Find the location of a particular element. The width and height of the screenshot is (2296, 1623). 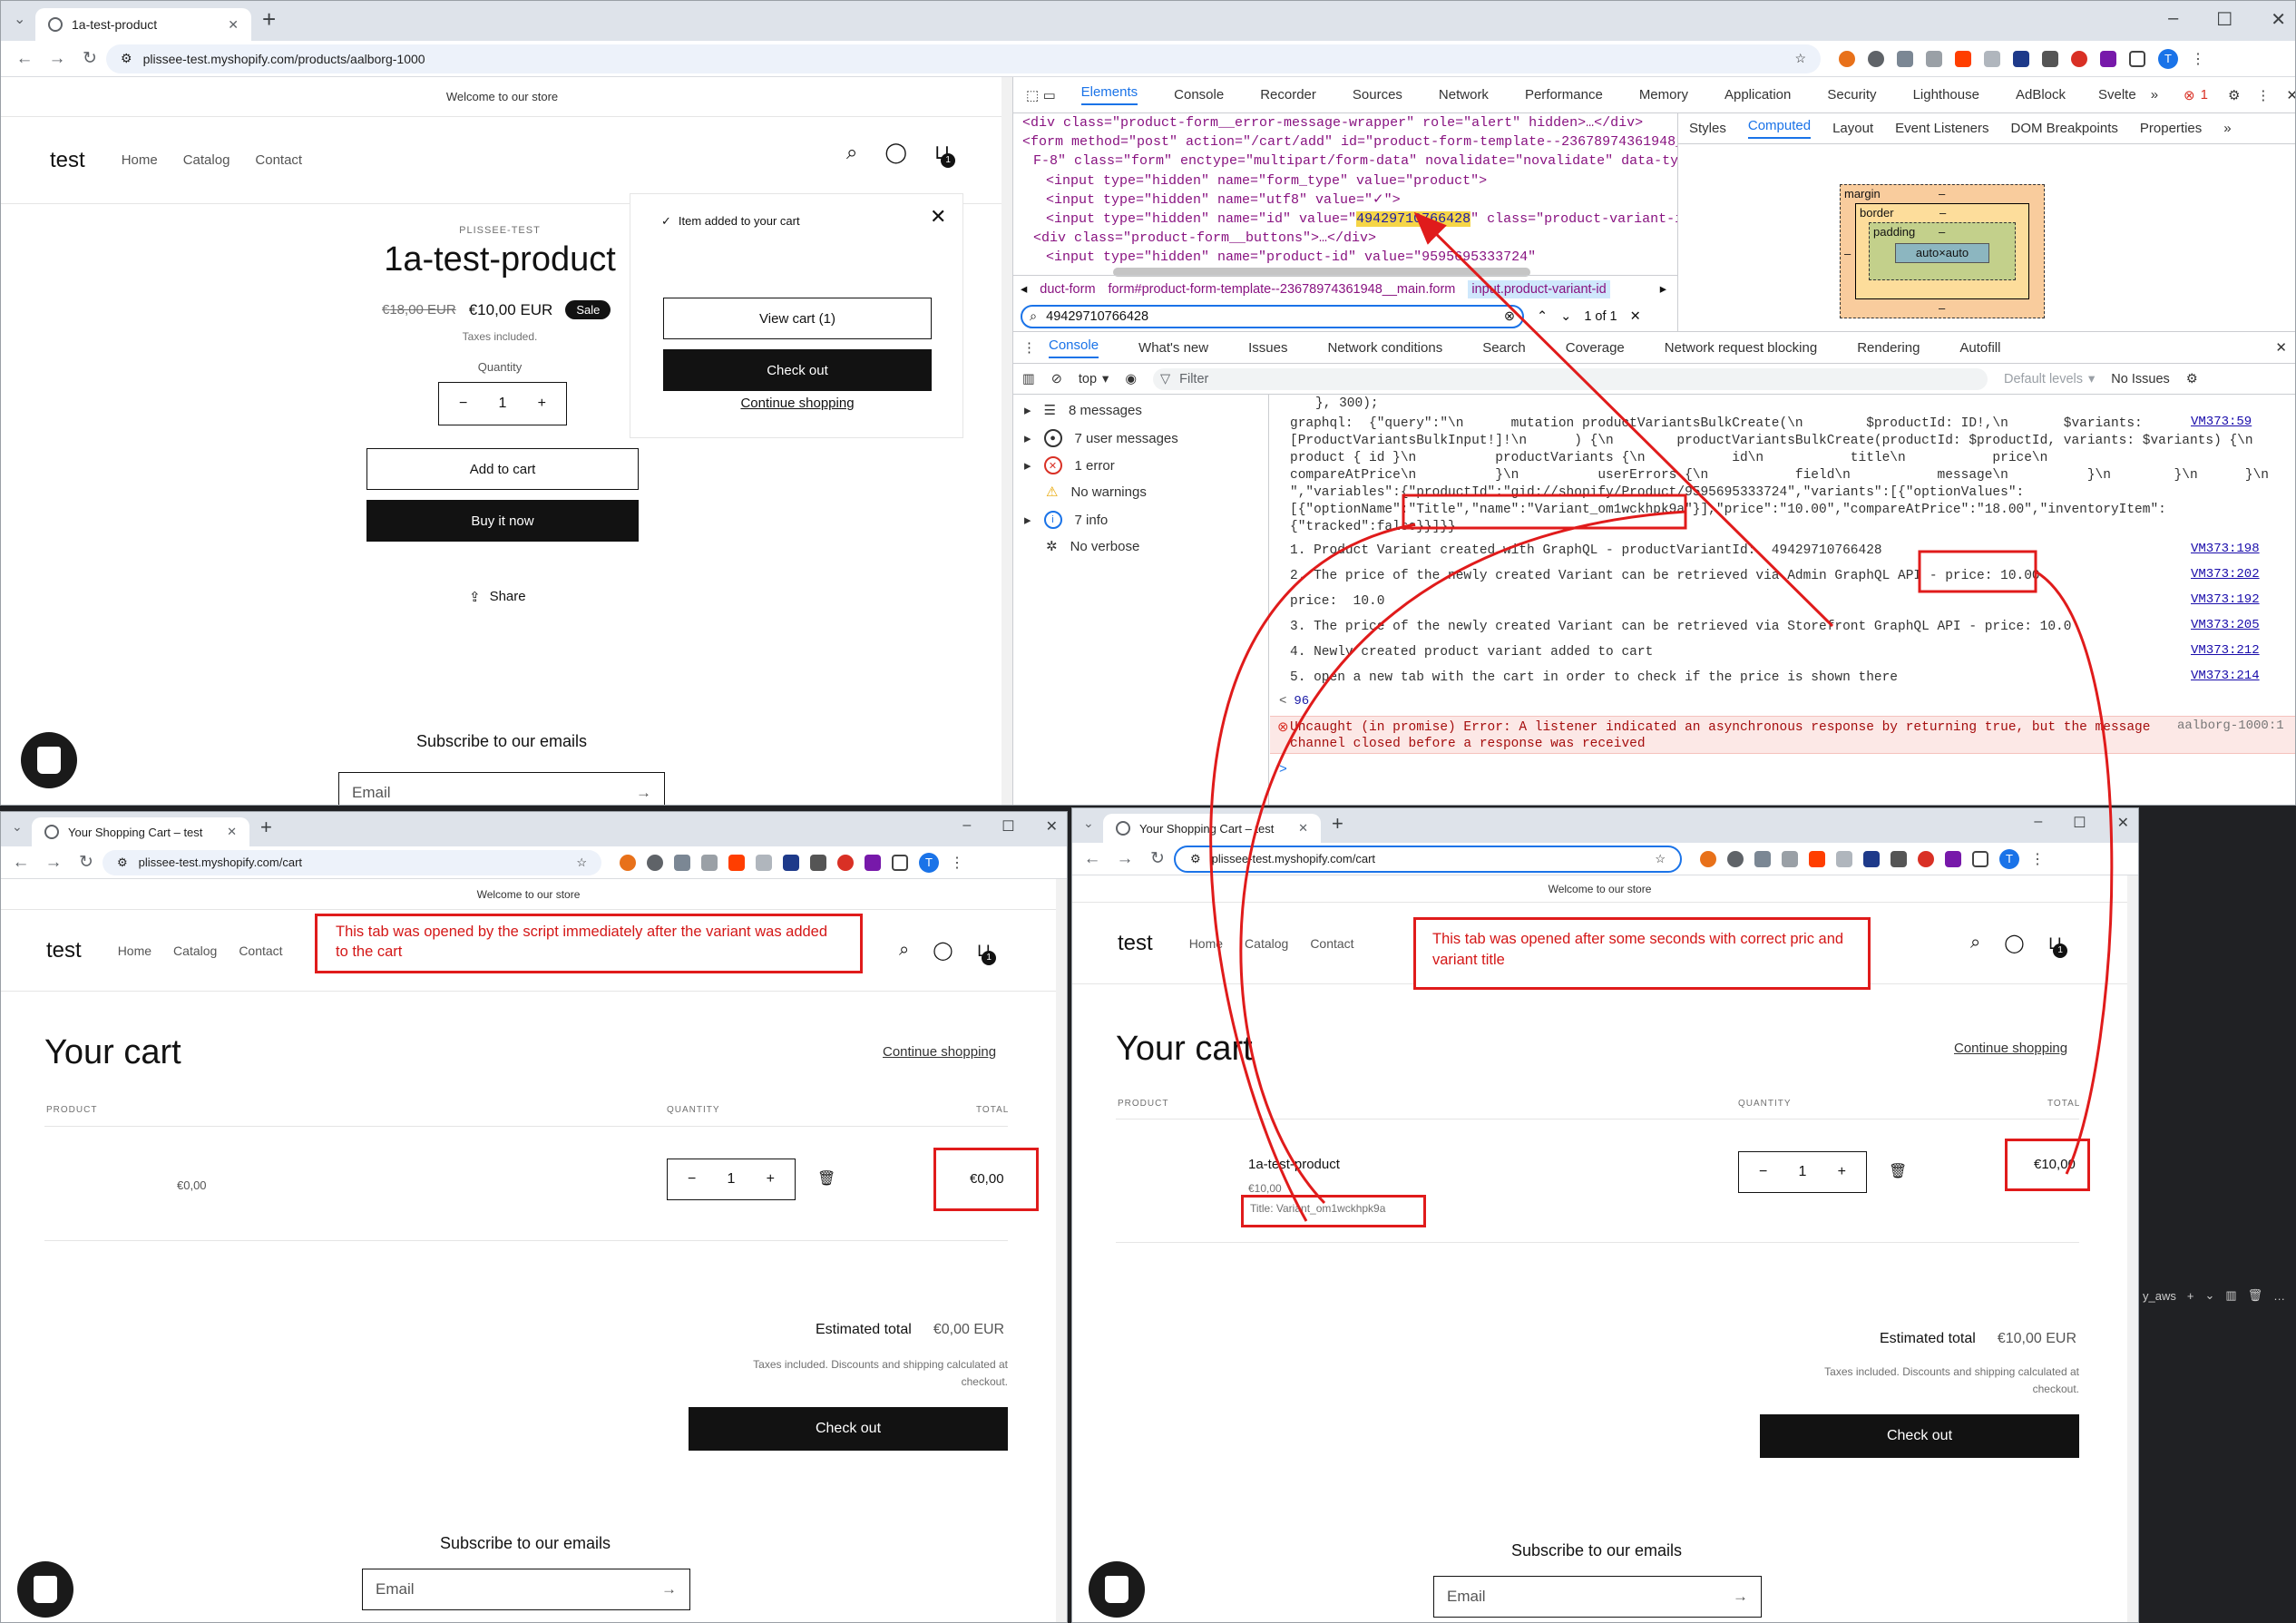

minimize-icon: – is located at coordinates (2173, 20).